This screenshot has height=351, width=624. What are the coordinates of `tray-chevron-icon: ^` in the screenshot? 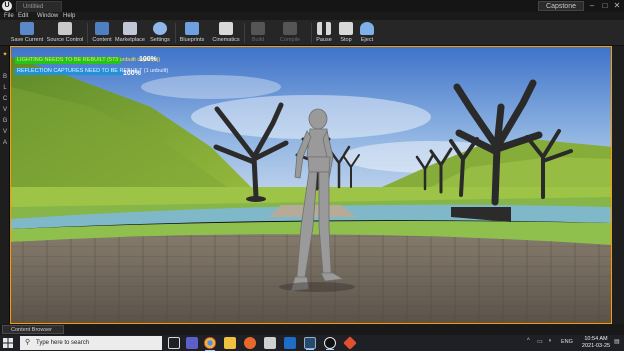 It's located at (528, 341).